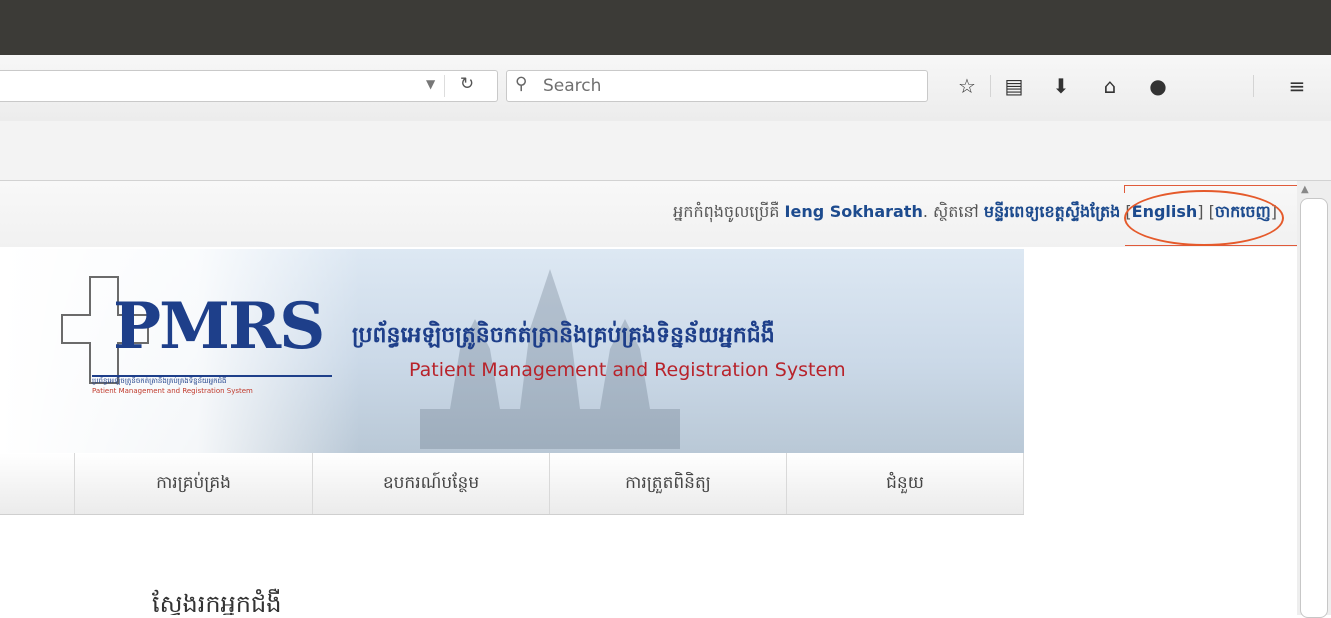 Image resolution: width=1331 pixels, height=618 pixels. I want to click on search-input: ⚲ Search, so click(717, 86).